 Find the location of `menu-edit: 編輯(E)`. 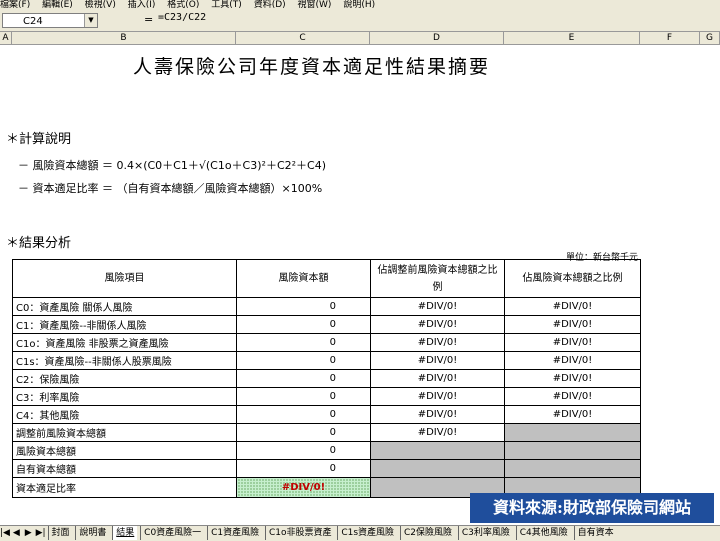

menu-edit: 編輯(E) is located at coordinates (57, 5).